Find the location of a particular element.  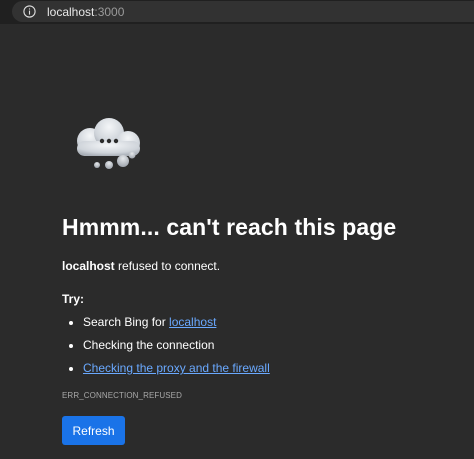

cloud-icon is located at coordinates (108, 143).